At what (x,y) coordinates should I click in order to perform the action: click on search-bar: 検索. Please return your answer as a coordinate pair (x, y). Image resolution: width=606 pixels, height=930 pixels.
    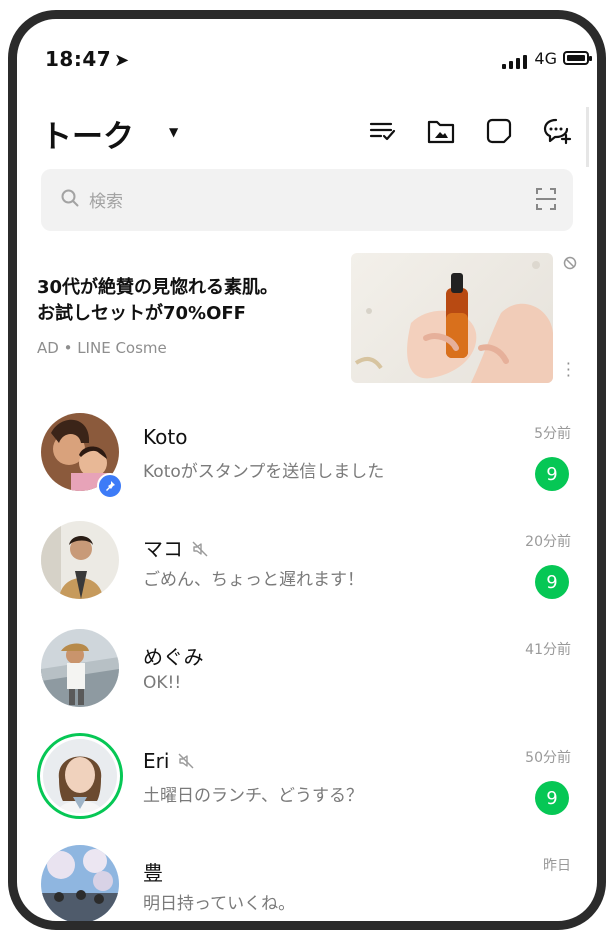
    Looking at the image, I should click on (307, 200).